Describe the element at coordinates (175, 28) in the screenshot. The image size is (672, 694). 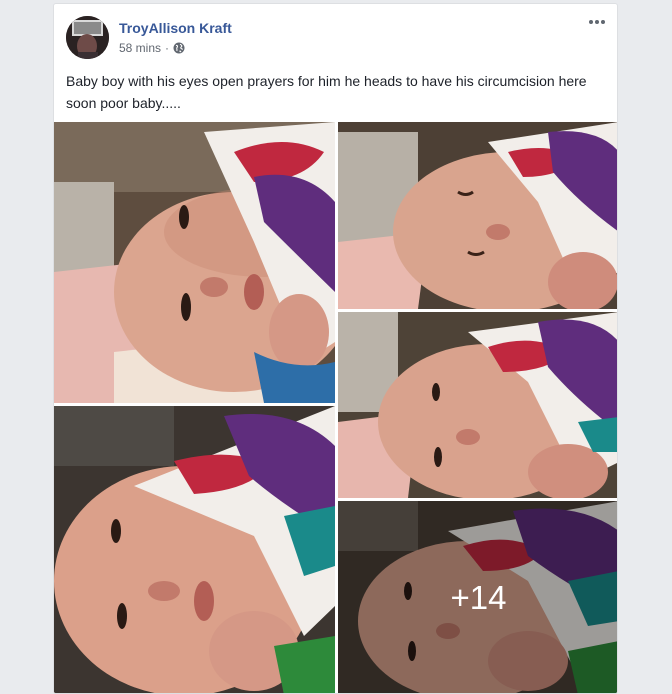
I see `author-name: TroyAllison Kraft` at that location.